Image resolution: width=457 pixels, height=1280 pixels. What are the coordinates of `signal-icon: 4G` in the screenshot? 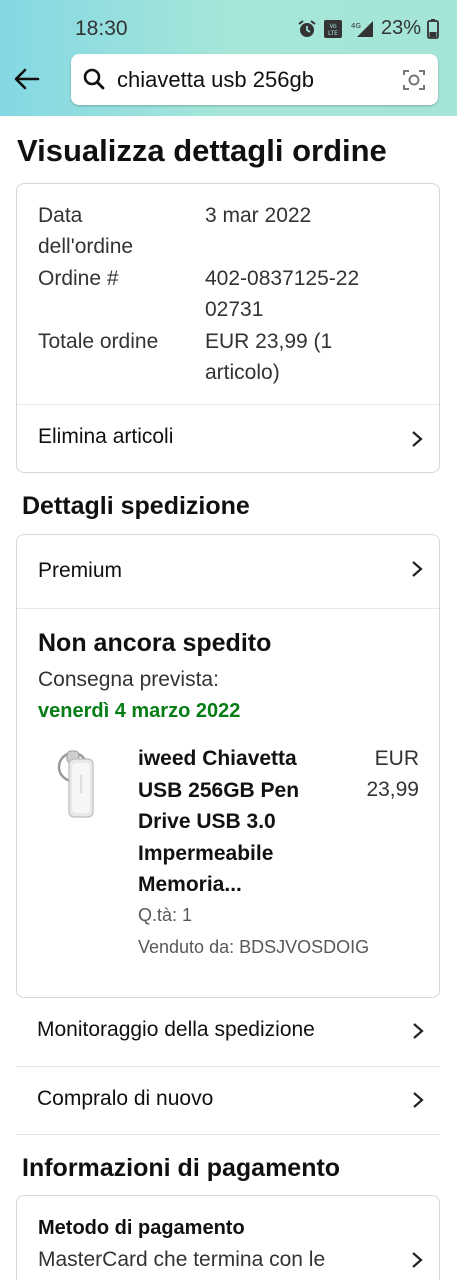 It's located at (362, 28).